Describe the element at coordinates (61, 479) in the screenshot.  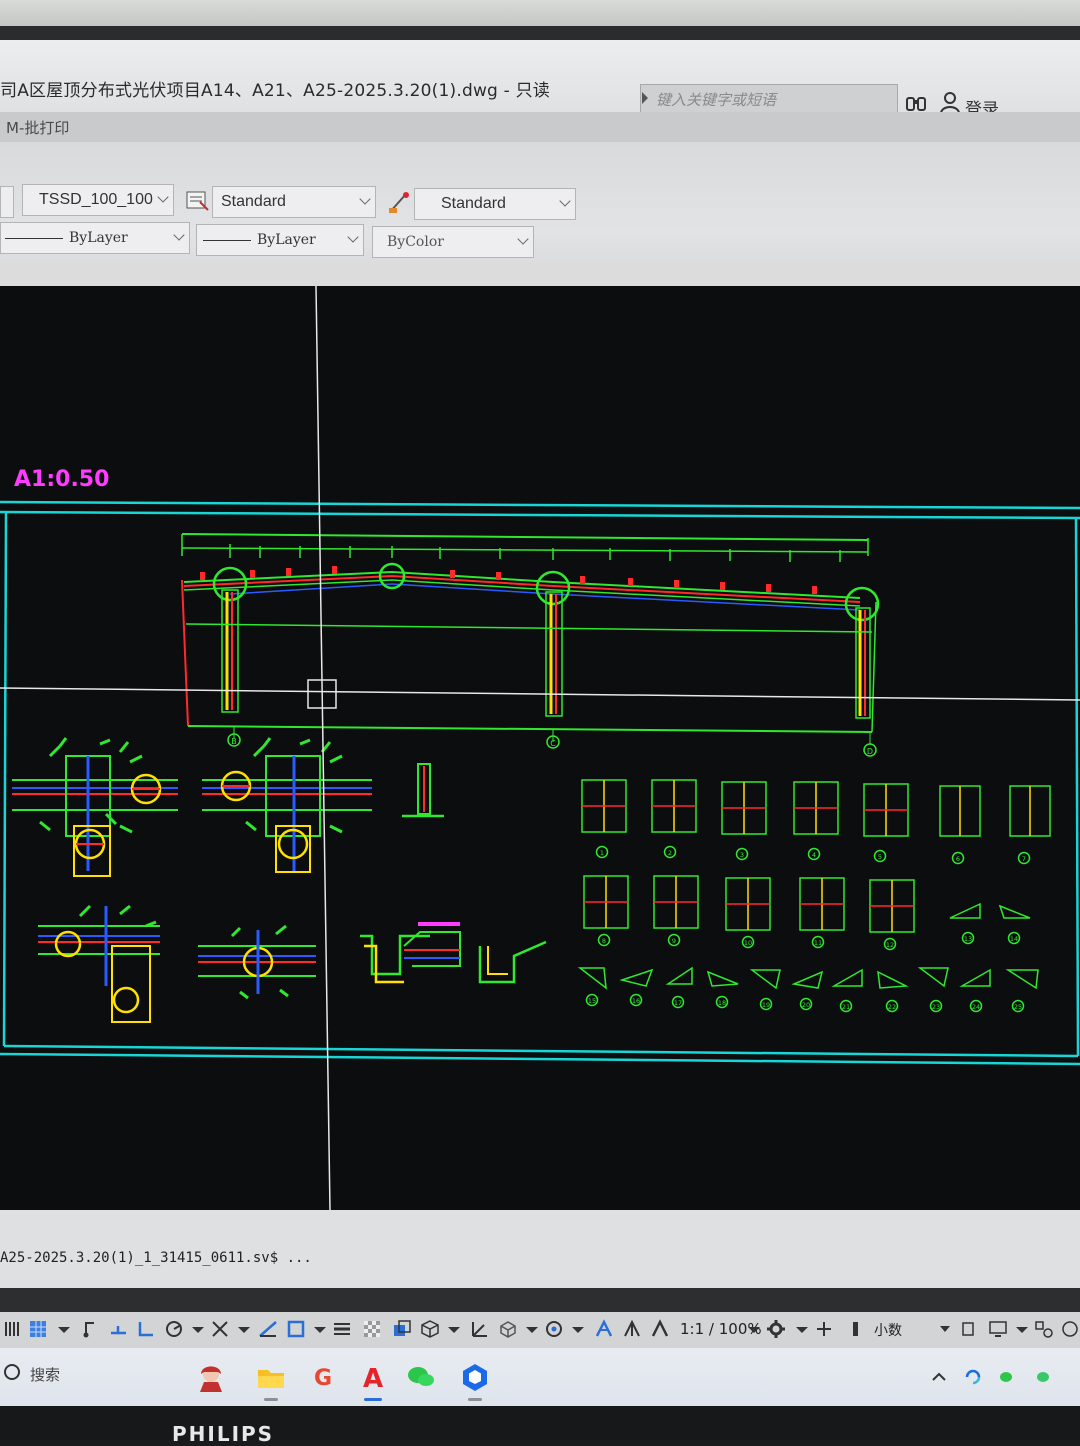
I see `section-label: A1:0.50` at that location.